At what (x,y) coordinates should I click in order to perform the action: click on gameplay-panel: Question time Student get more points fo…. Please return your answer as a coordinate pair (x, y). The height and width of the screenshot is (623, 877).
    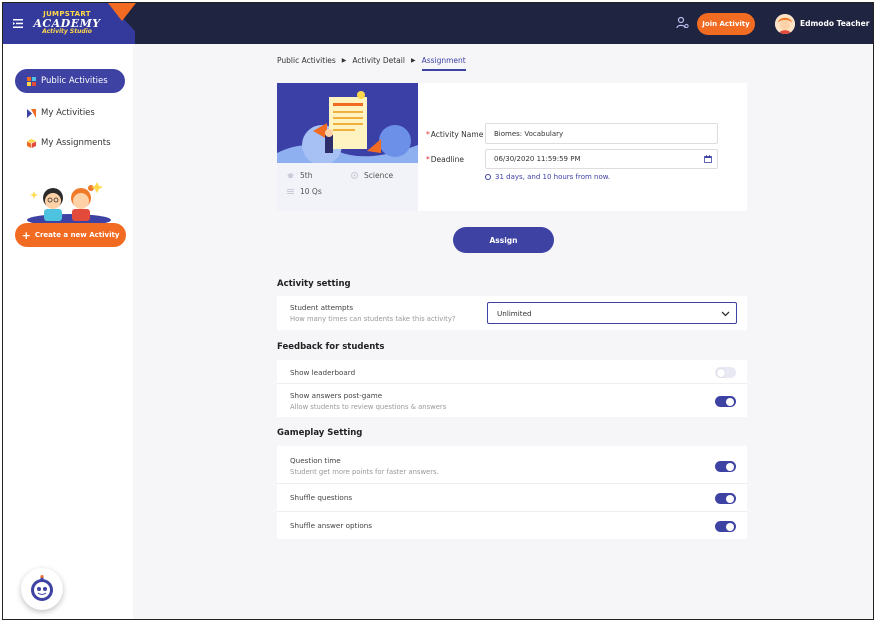
    Looking at the image, I should click on (512, 492).